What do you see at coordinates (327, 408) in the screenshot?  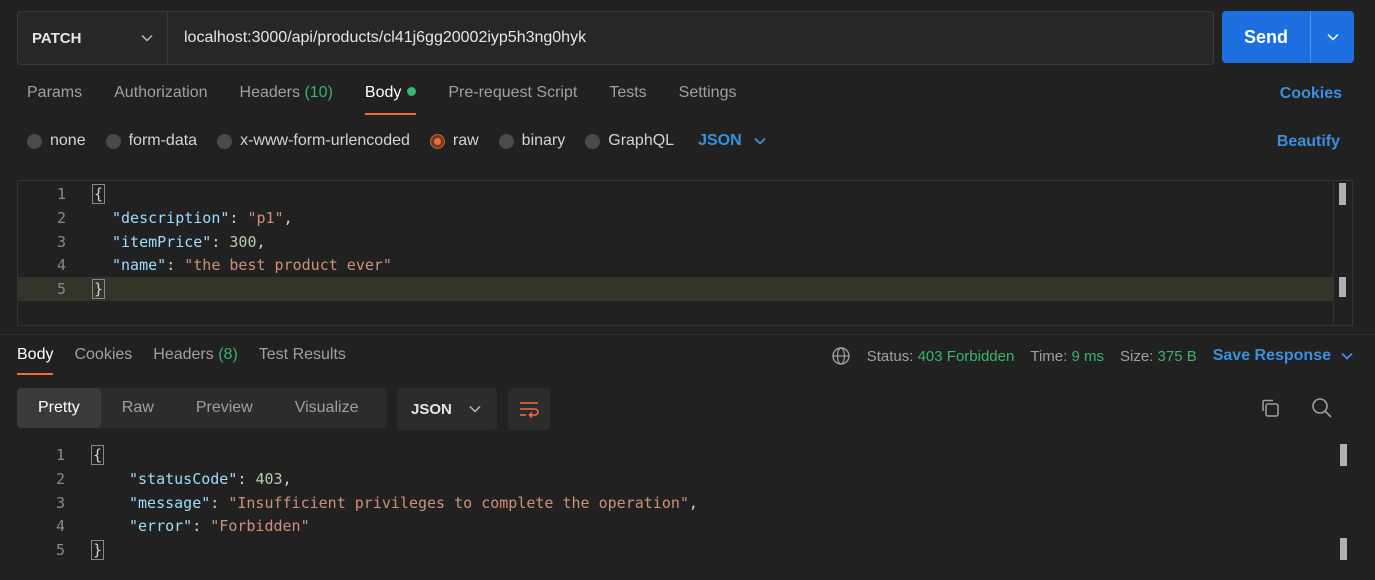 I see `view-tab-visualize: Visualize` at bounding box center [327, 408].